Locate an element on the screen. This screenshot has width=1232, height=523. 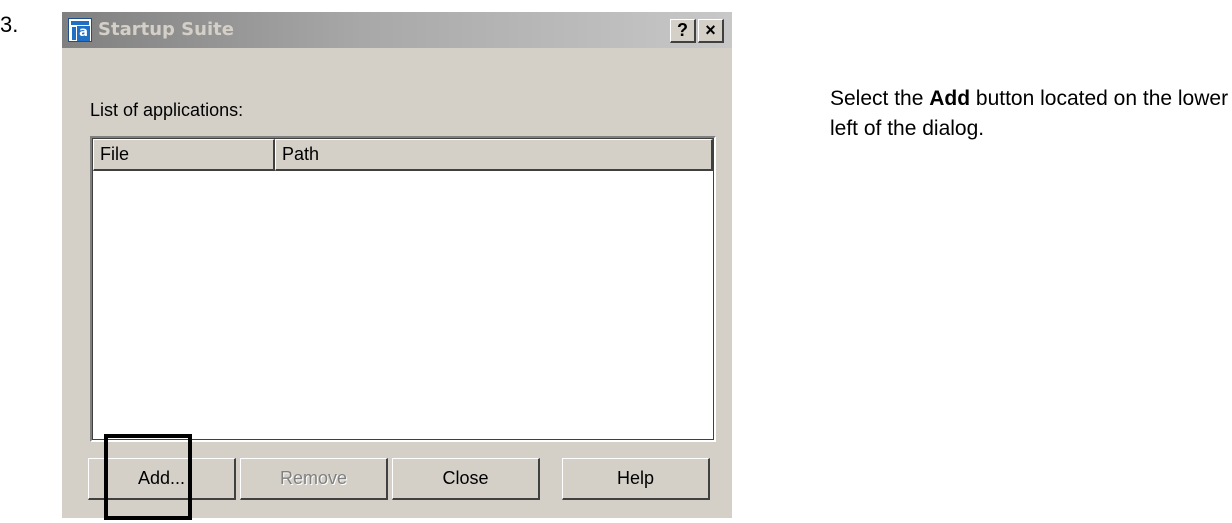
list-header: File Path is located at coordinates (403, 155).